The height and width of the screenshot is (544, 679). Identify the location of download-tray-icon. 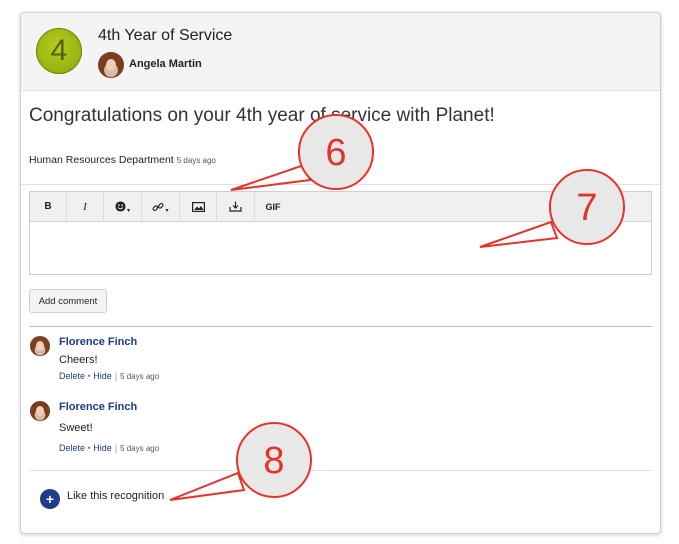
(235, 206).